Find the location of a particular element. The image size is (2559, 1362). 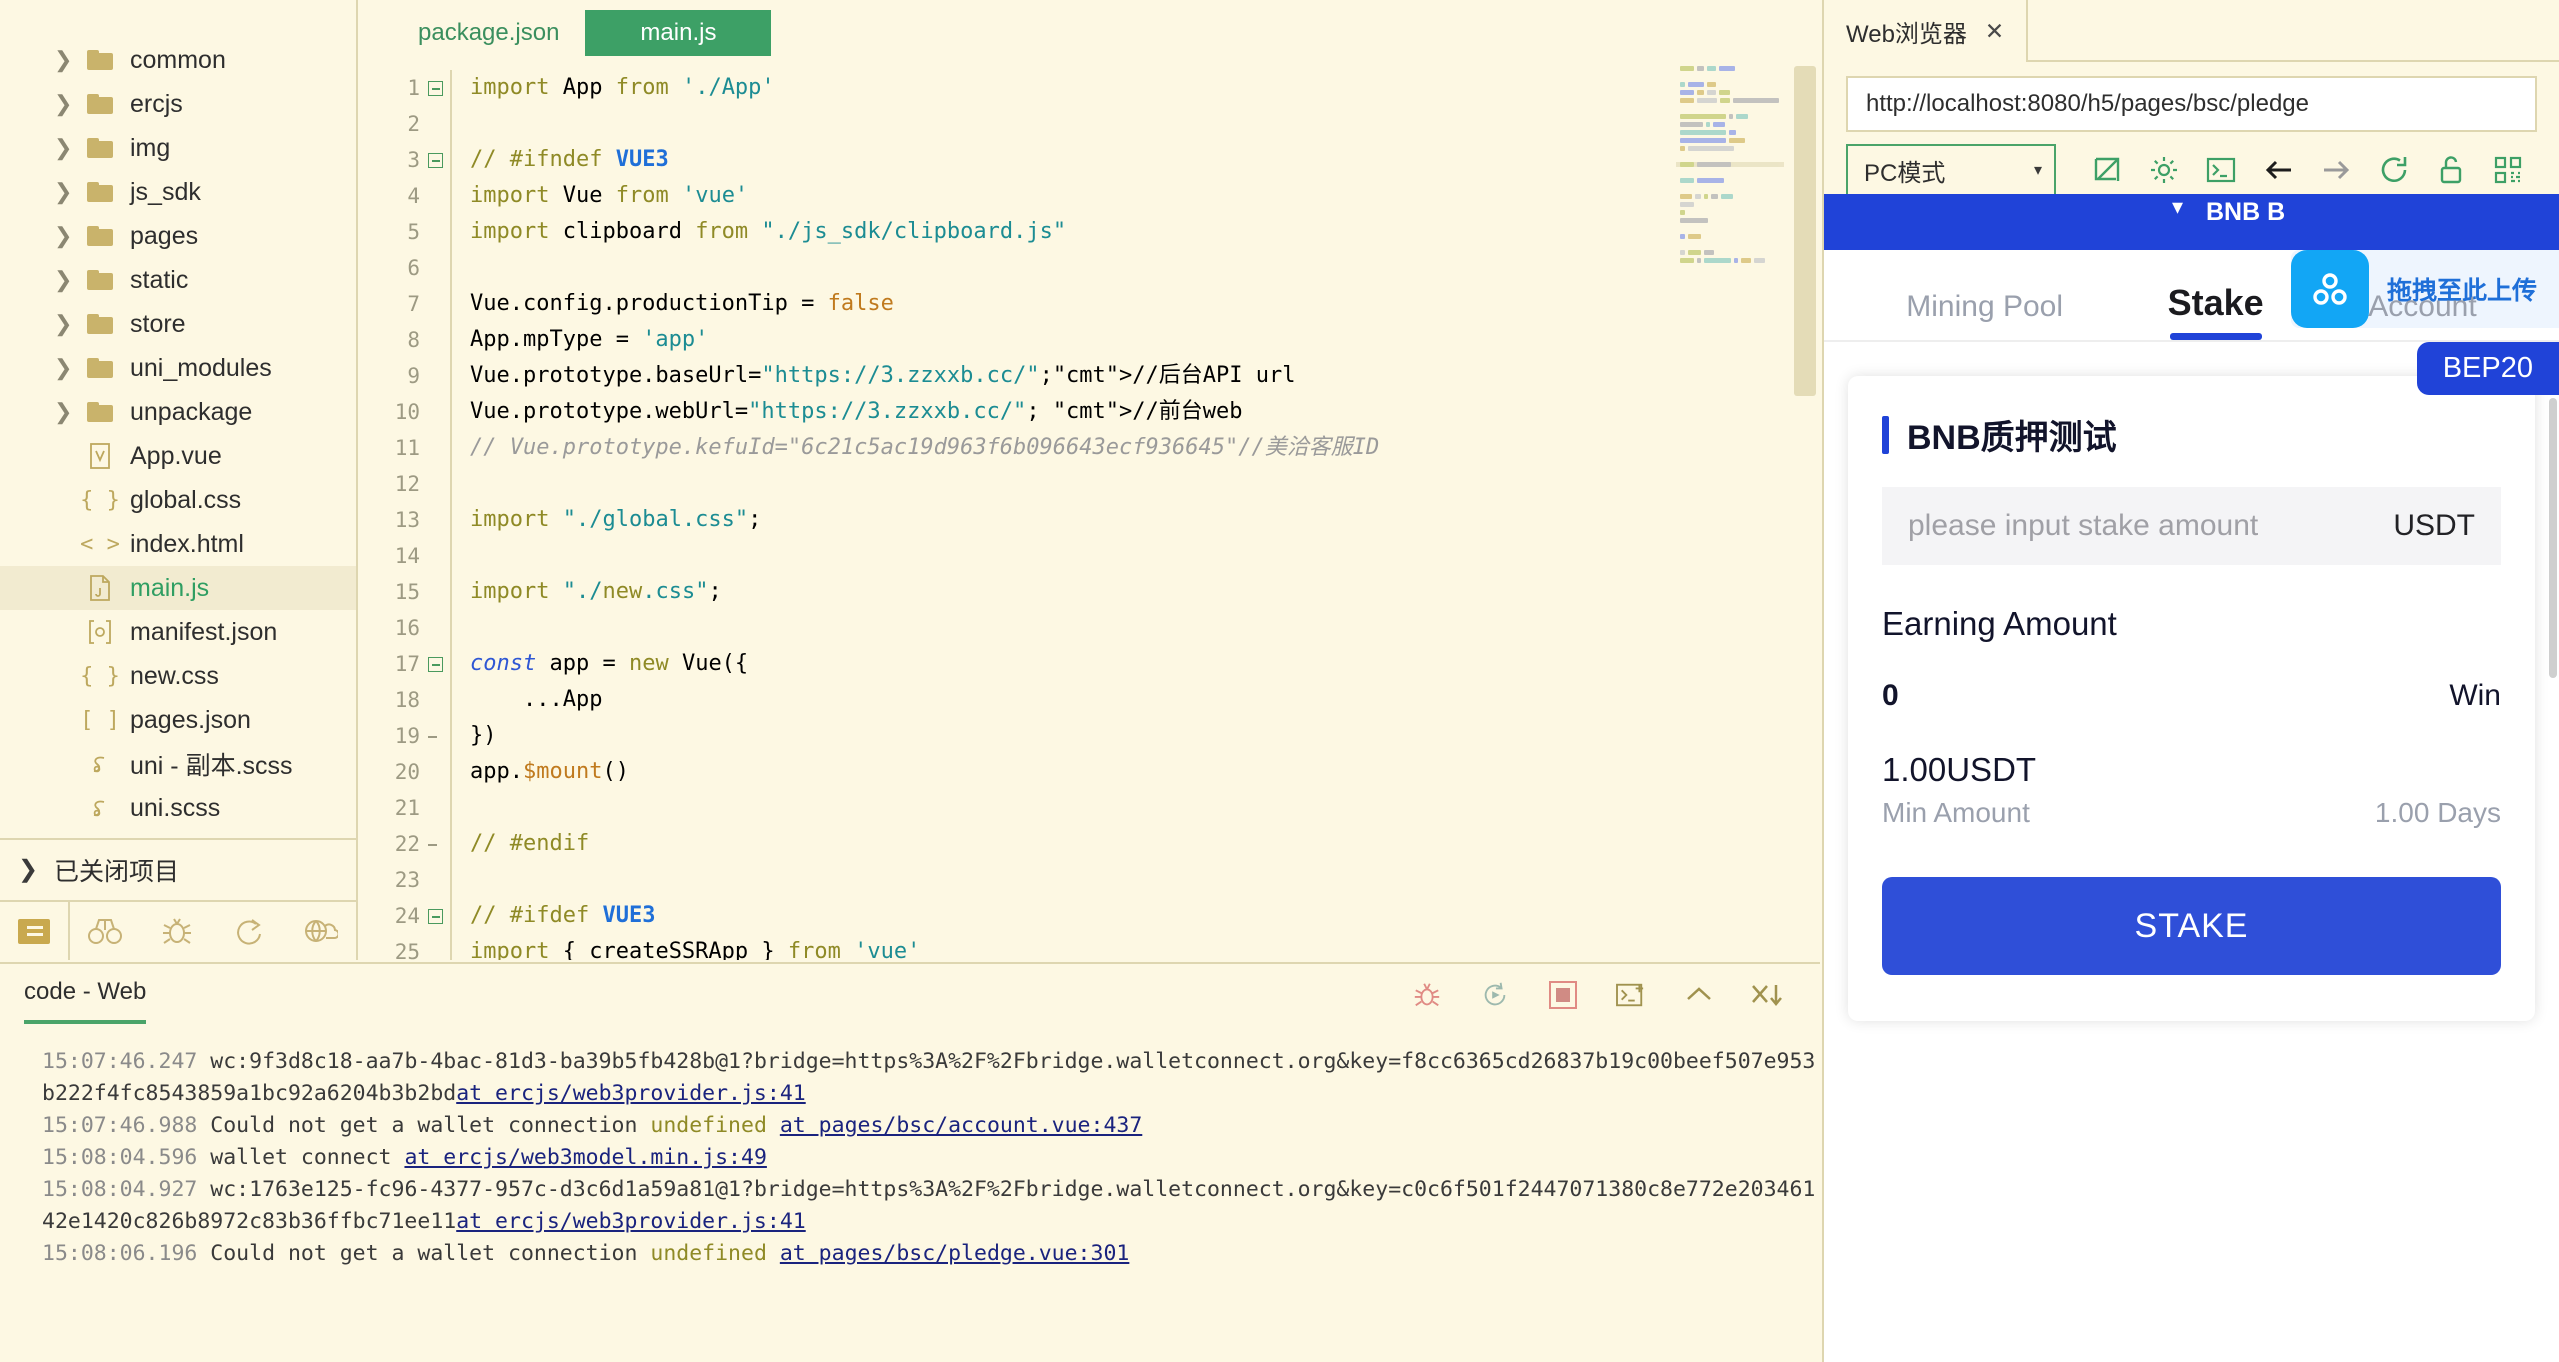

editor-scrollbar-thumb is located at coordinates (1805, 231).